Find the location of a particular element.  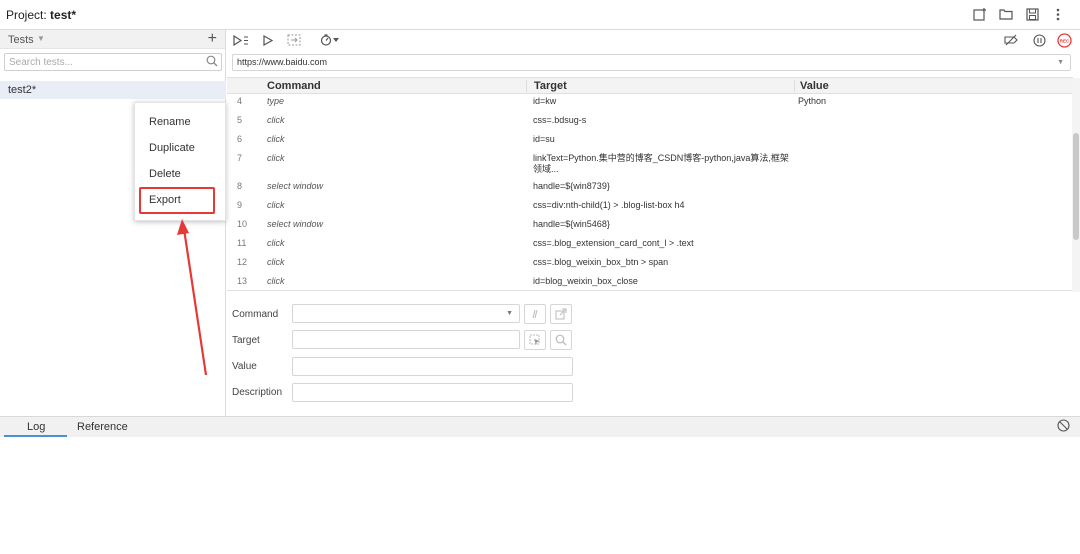

row-target: id=su is located at coordinates (544, 139).